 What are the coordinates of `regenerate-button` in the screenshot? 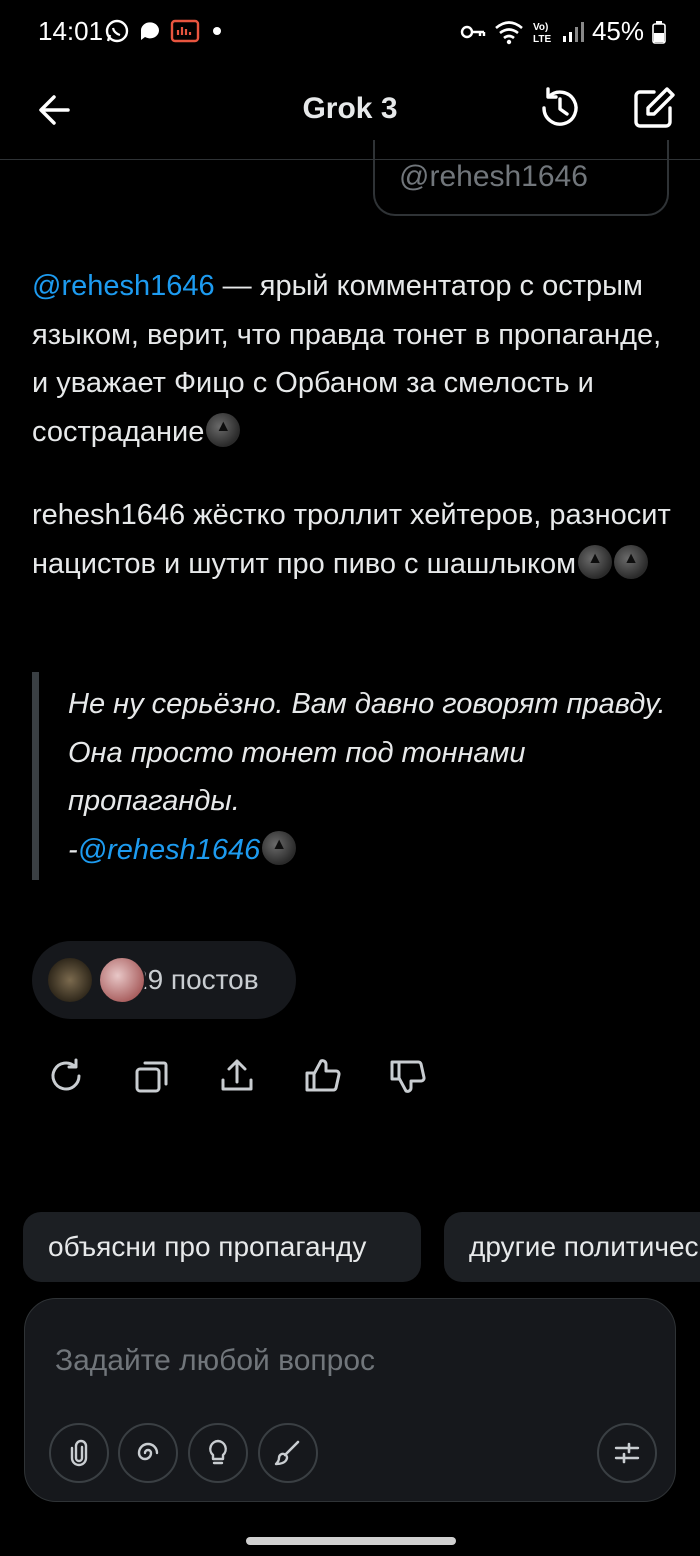 It's located at (67, 1077).